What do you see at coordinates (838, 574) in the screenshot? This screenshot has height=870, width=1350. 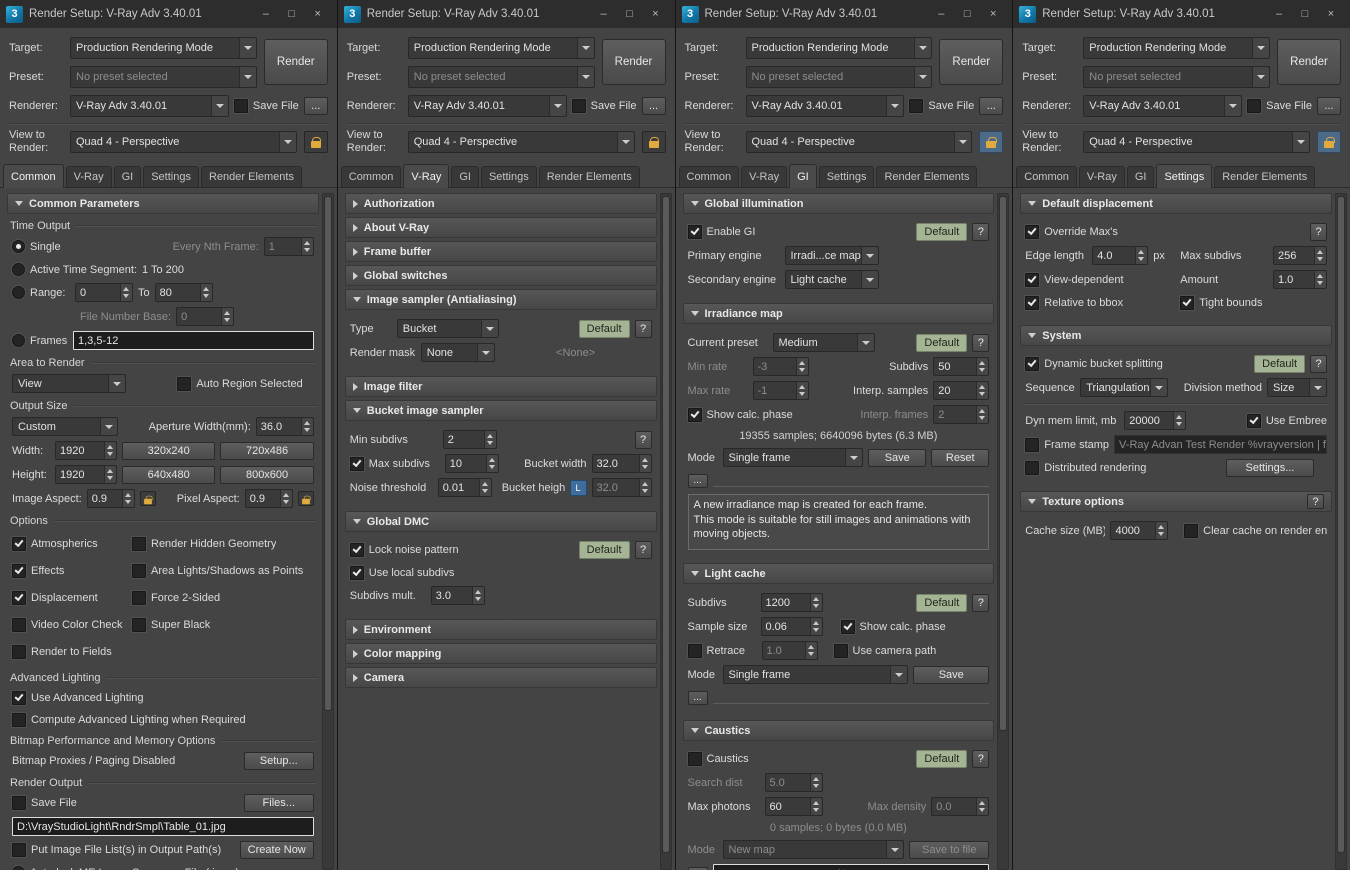 I see `rollout-header-light-cache: Light cache` at bounding box center [838, 574].